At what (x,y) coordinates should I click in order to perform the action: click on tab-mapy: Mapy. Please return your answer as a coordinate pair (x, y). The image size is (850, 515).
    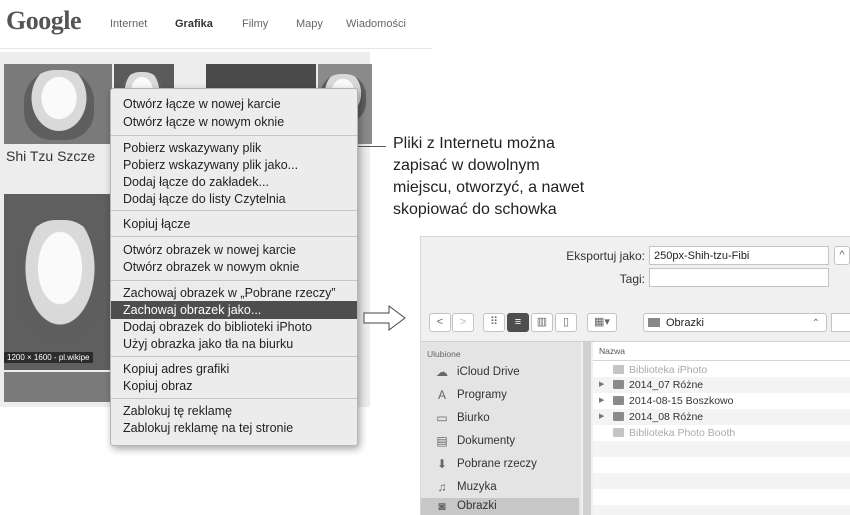
    Looking at the image, I should click on (309, 24).